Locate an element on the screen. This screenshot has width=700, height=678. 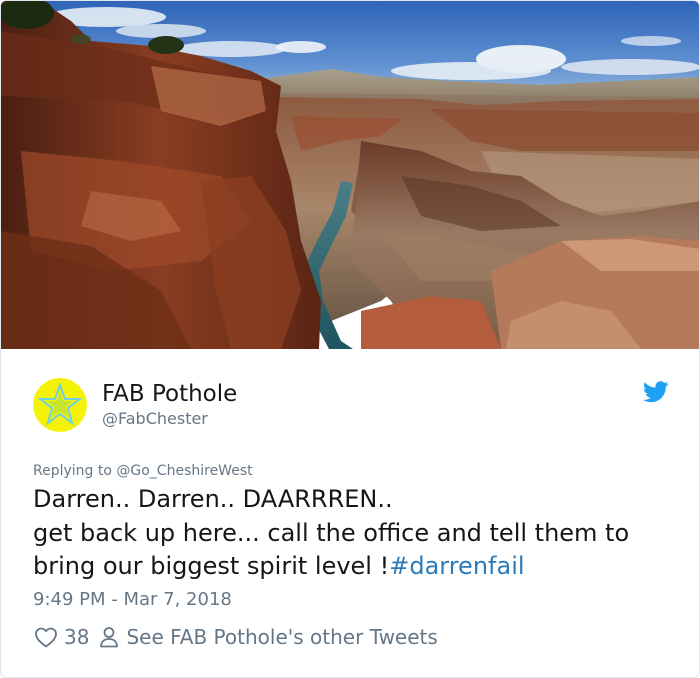
other-tweets-link: See FAB Pothole's other Tweets is located at coordinates (268, 637).